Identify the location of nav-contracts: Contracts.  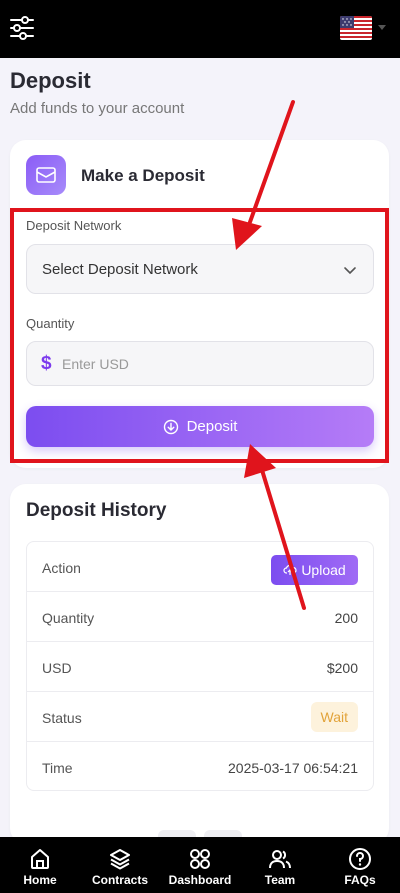
(120, 865).